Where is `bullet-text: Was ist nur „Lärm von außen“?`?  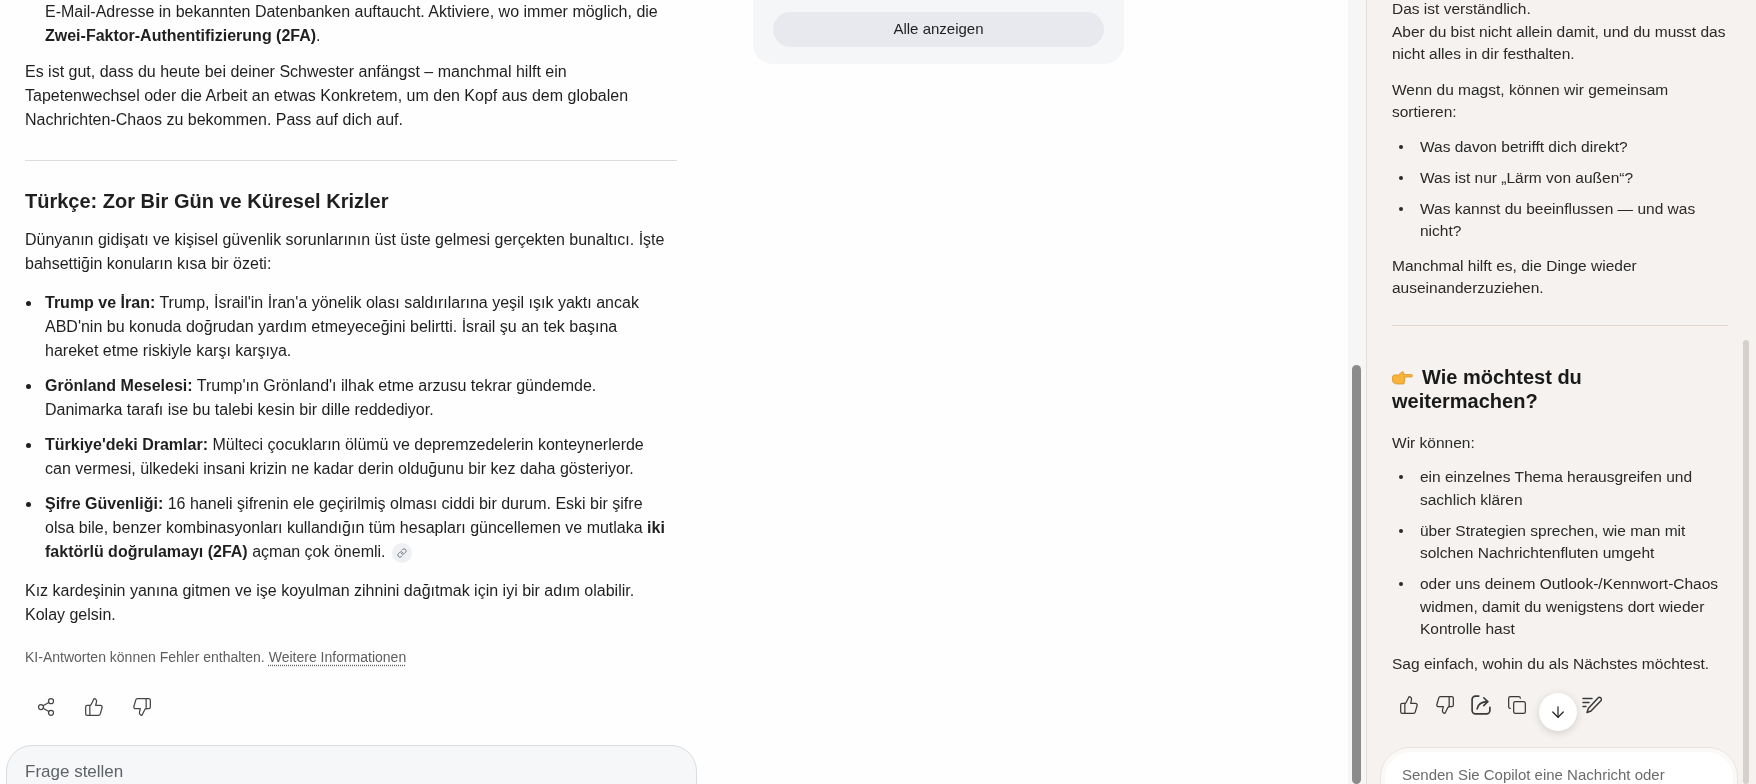 bullet-text: Was ist nur „Lärm von außen“? is located at coordinates (1527, 177).